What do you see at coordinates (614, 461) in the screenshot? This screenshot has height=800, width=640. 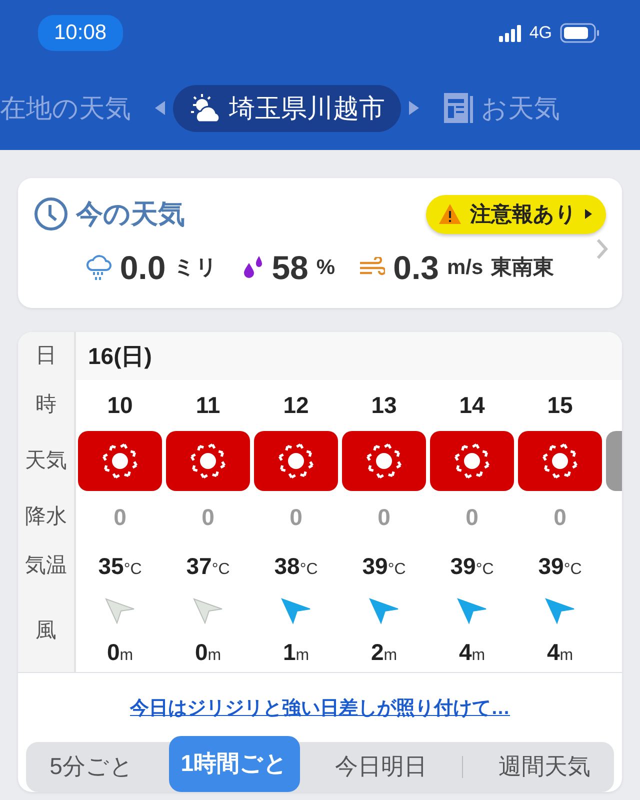 I see `weather-tile` at bounding box center [614, 461].